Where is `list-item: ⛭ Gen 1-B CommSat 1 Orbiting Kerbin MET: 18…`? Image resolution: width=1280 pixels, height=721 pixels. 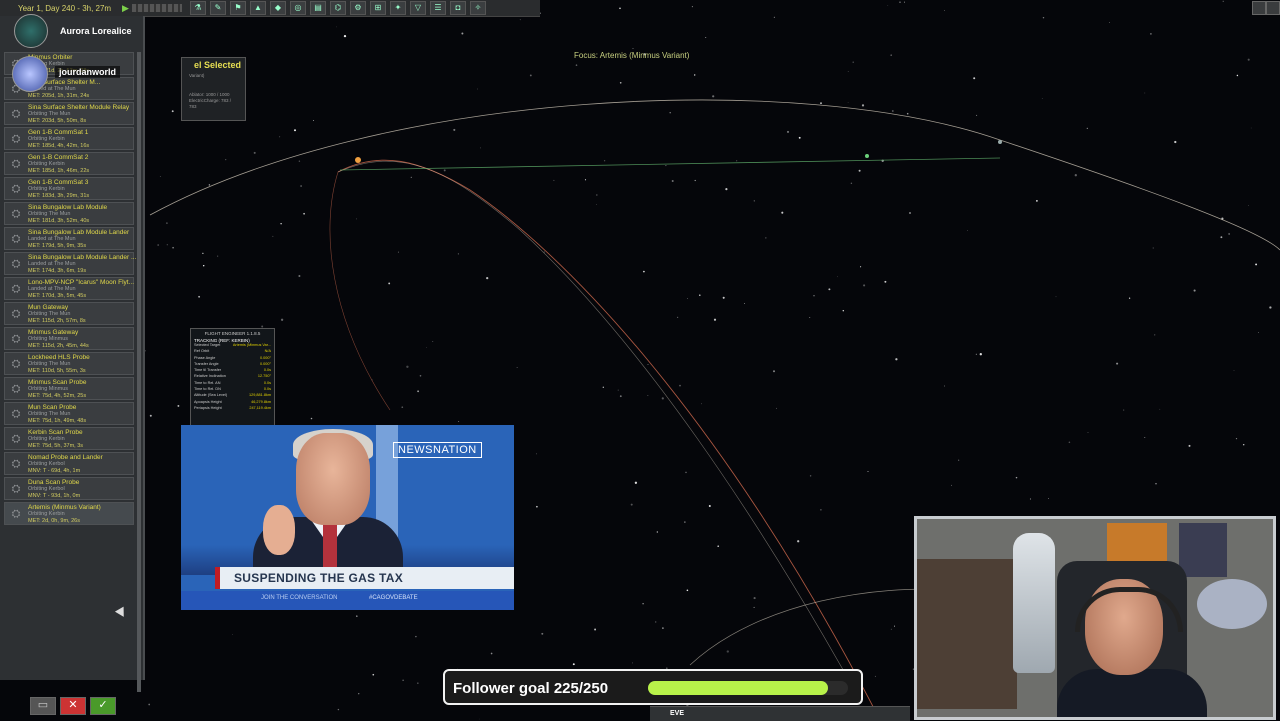
list-item: ⛭ Gen 1-B CommSat 1 Orbiting Kerbin MET: 18… is located at coordinates (69, 138).